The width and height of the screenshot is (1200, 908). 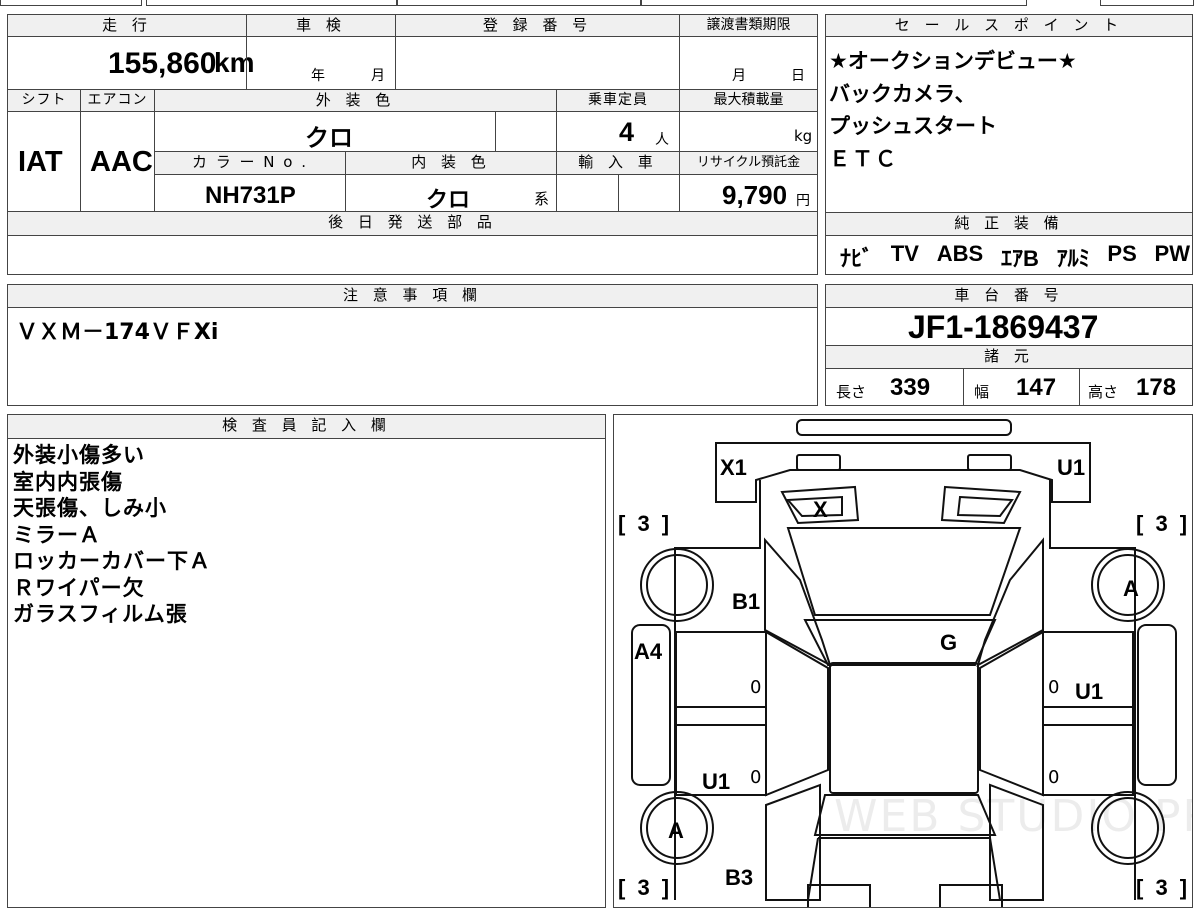 What do you see at coordinates (1003, 327) in the screenshot?
I see `chassis-number: JF1-1869437` at bounding box center [1003, 327].